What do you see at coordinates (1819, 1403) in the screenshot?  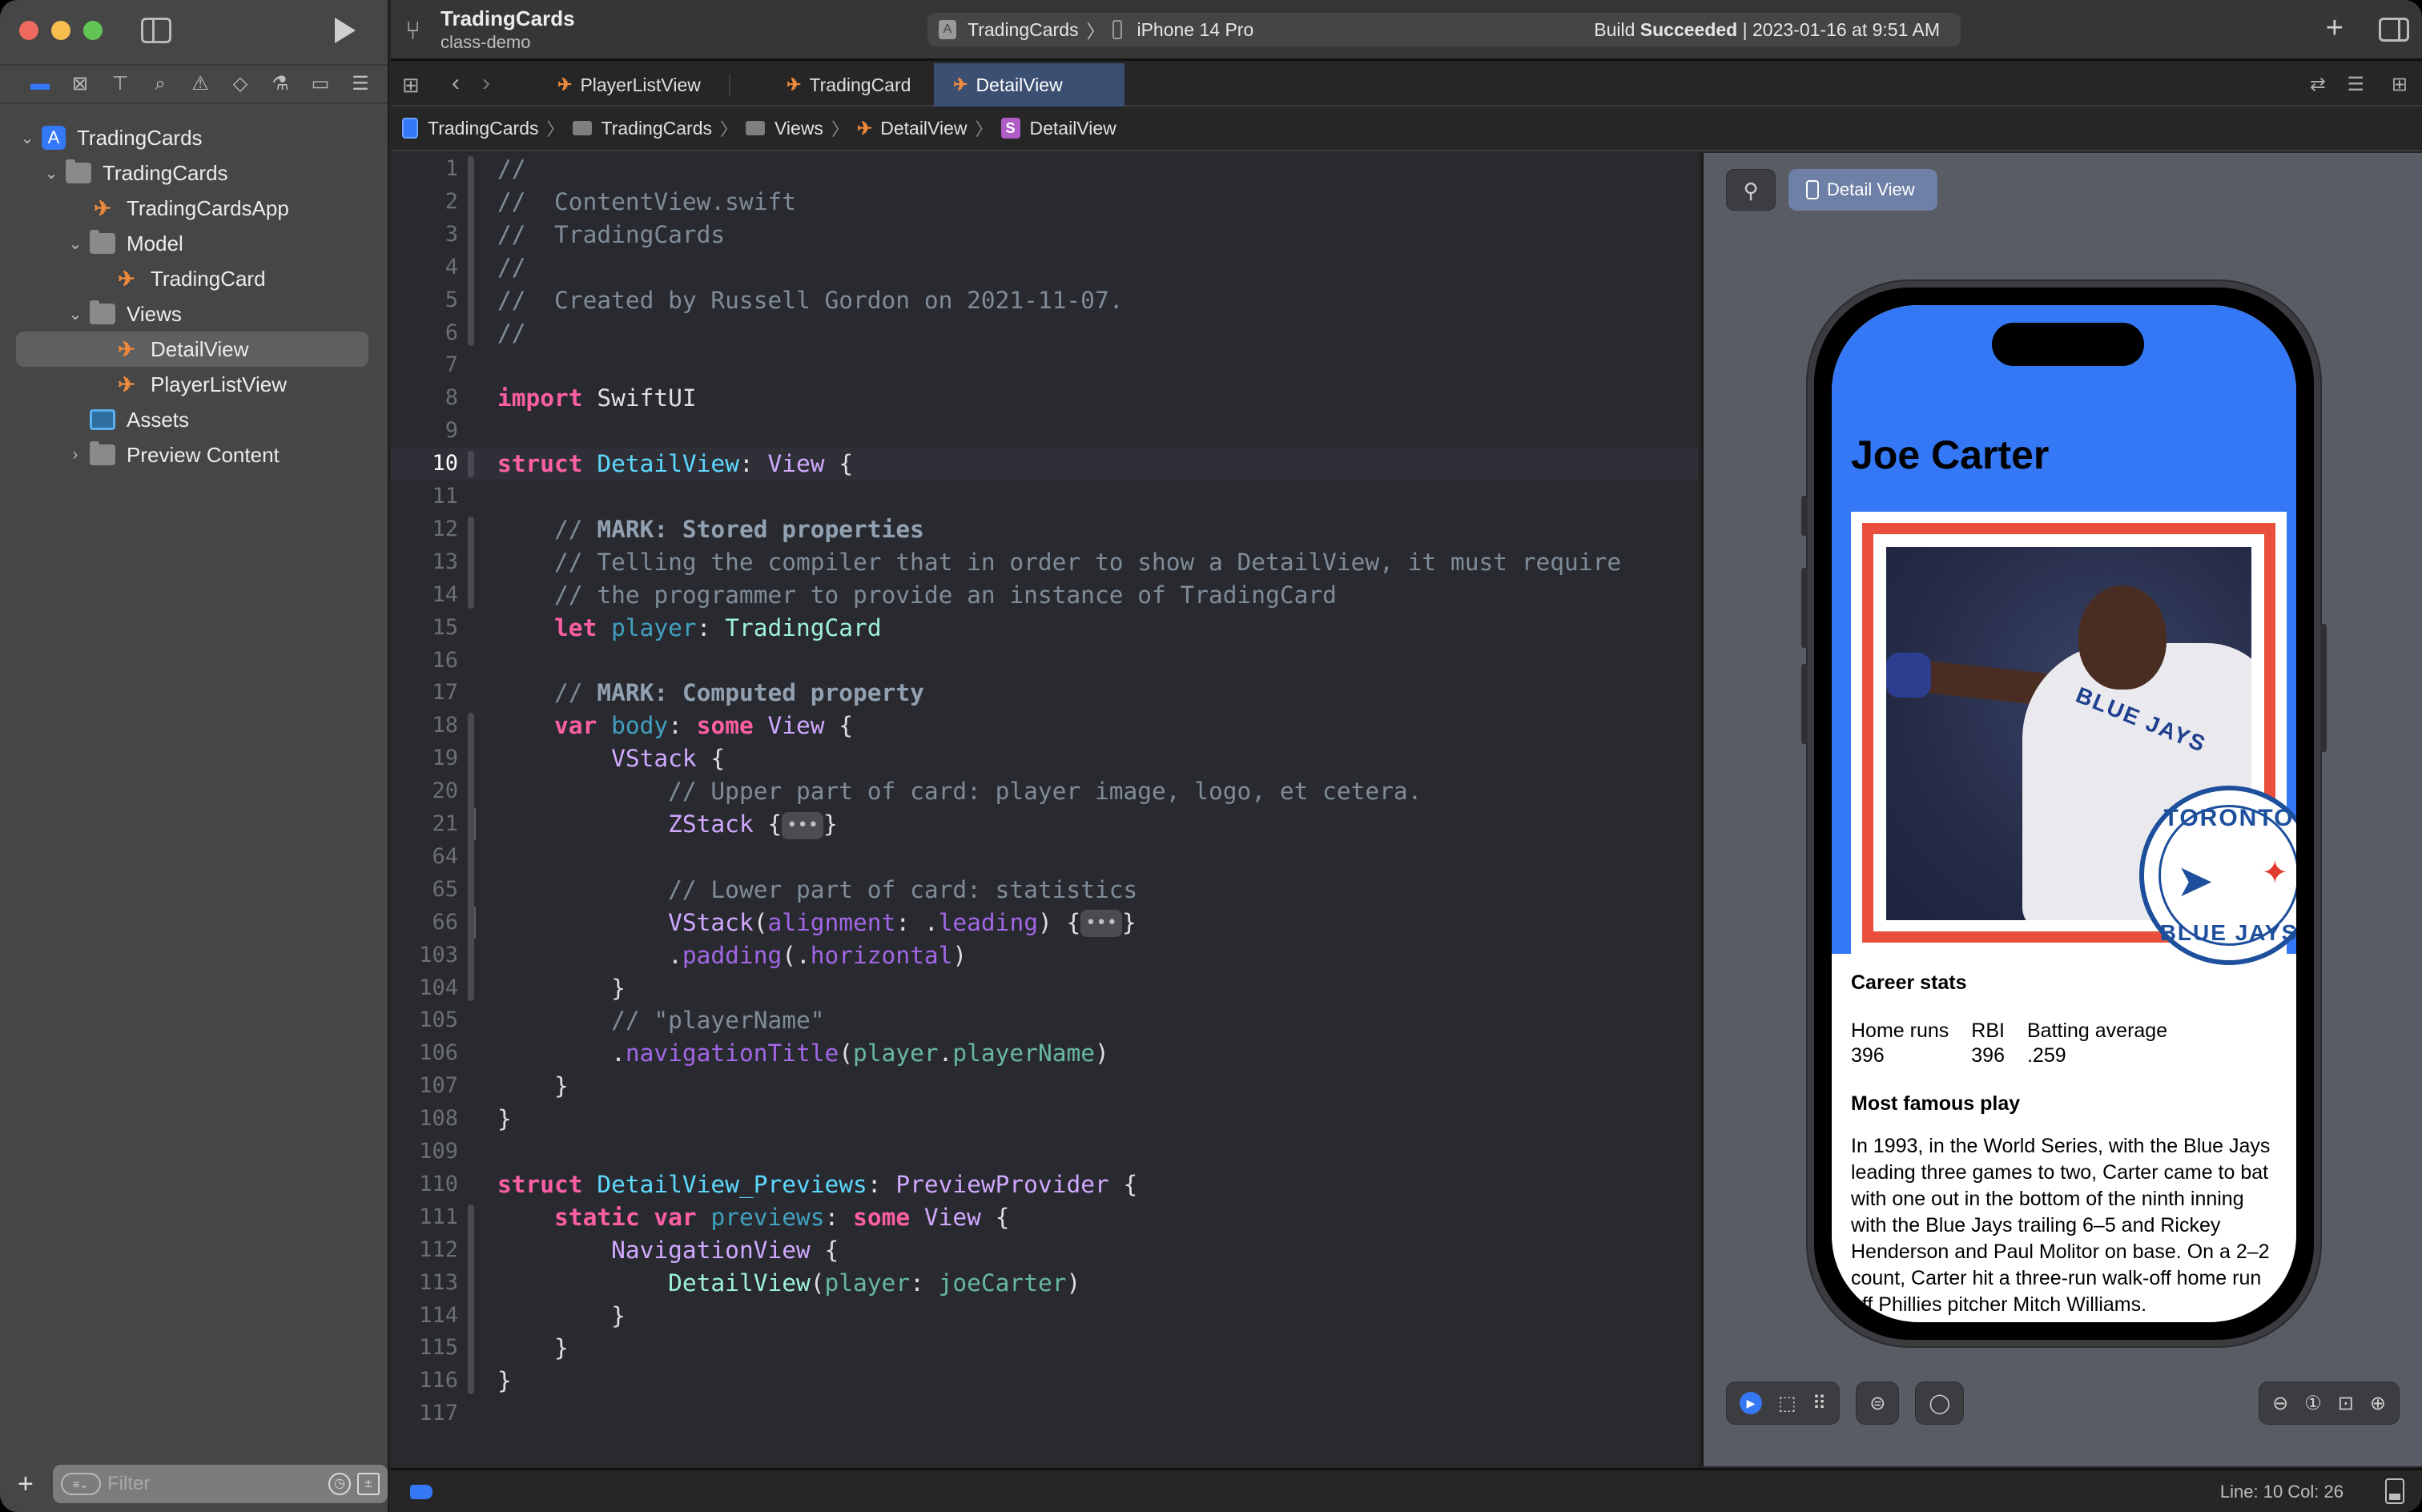 I see `variants-icon: ⠿` at bounding box center [1819, 1403].